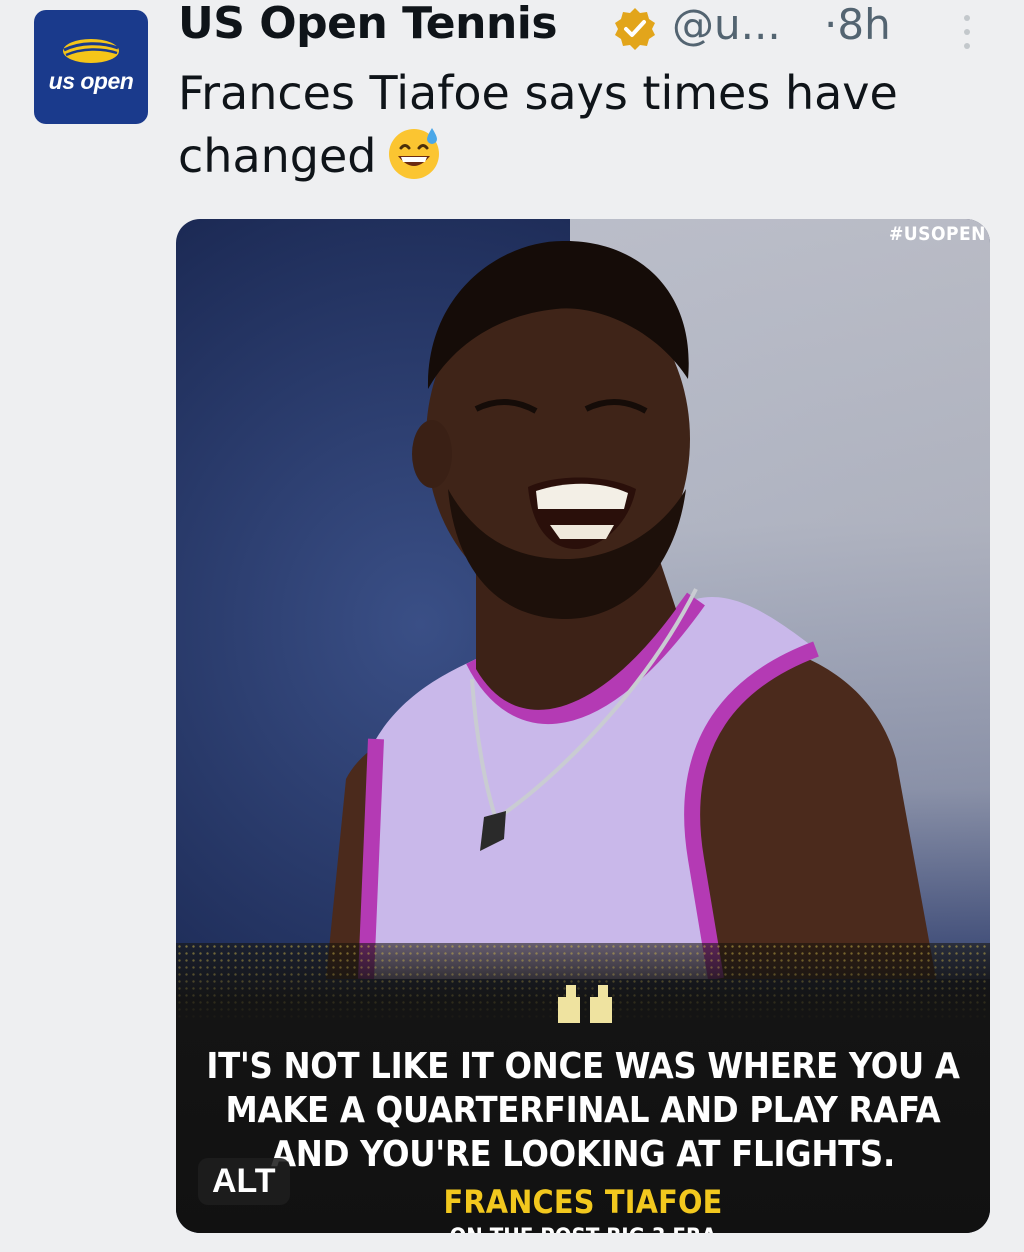  Describe the element at coordinates (413, 153) in the screenshot. I see `grinning-sweat-emoji-icon` at that location.